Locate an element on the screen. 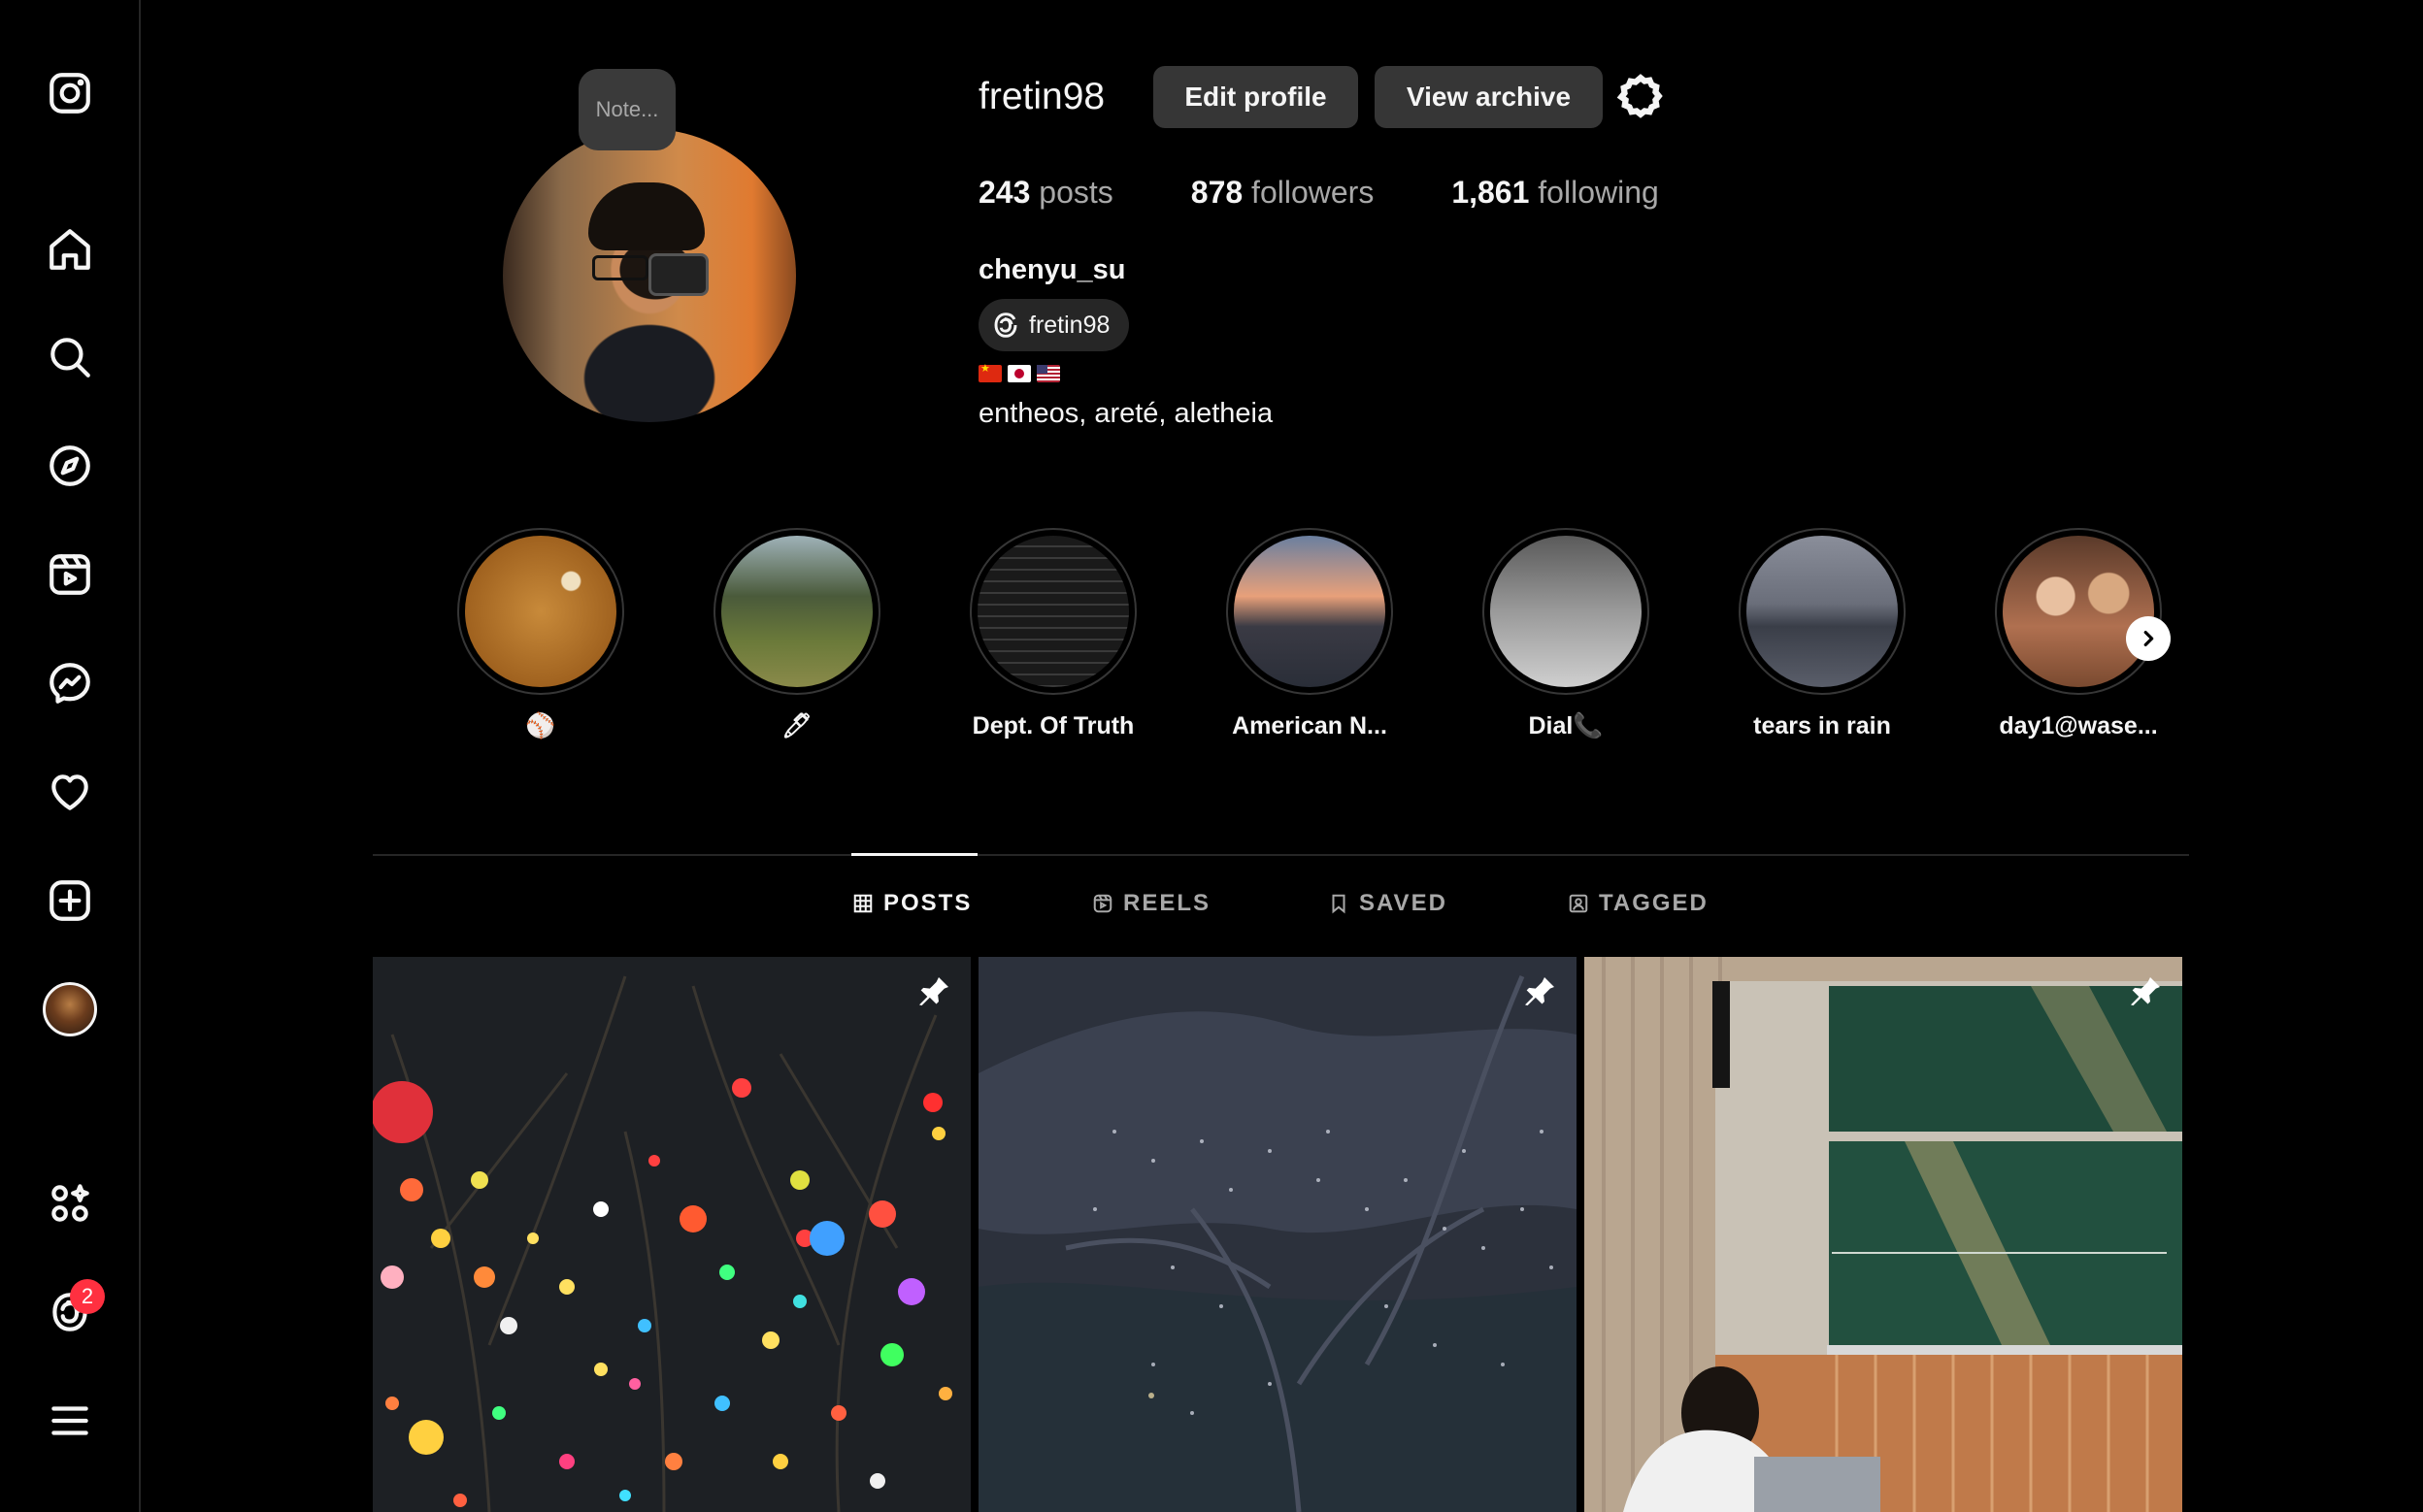 The height and width of the screenshot is (1512, 2423). followers-count: 878 is located at coordinates (1217, 192).